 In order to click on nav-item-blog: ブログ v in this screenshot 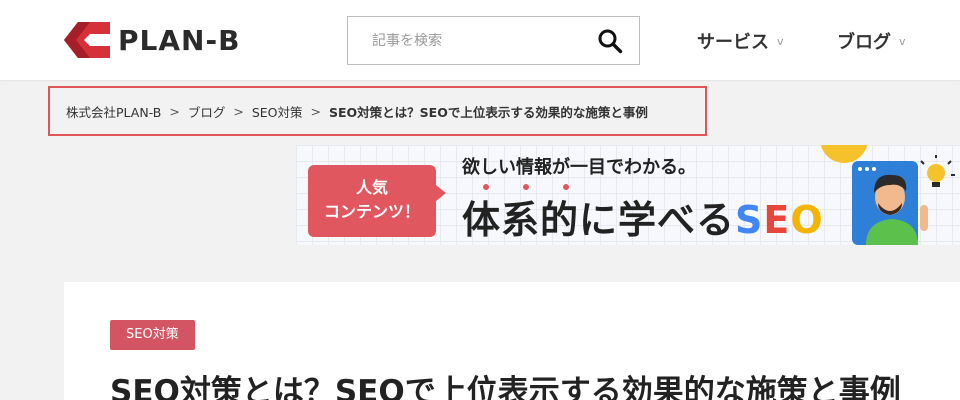, I will do `click(871, 41)`.